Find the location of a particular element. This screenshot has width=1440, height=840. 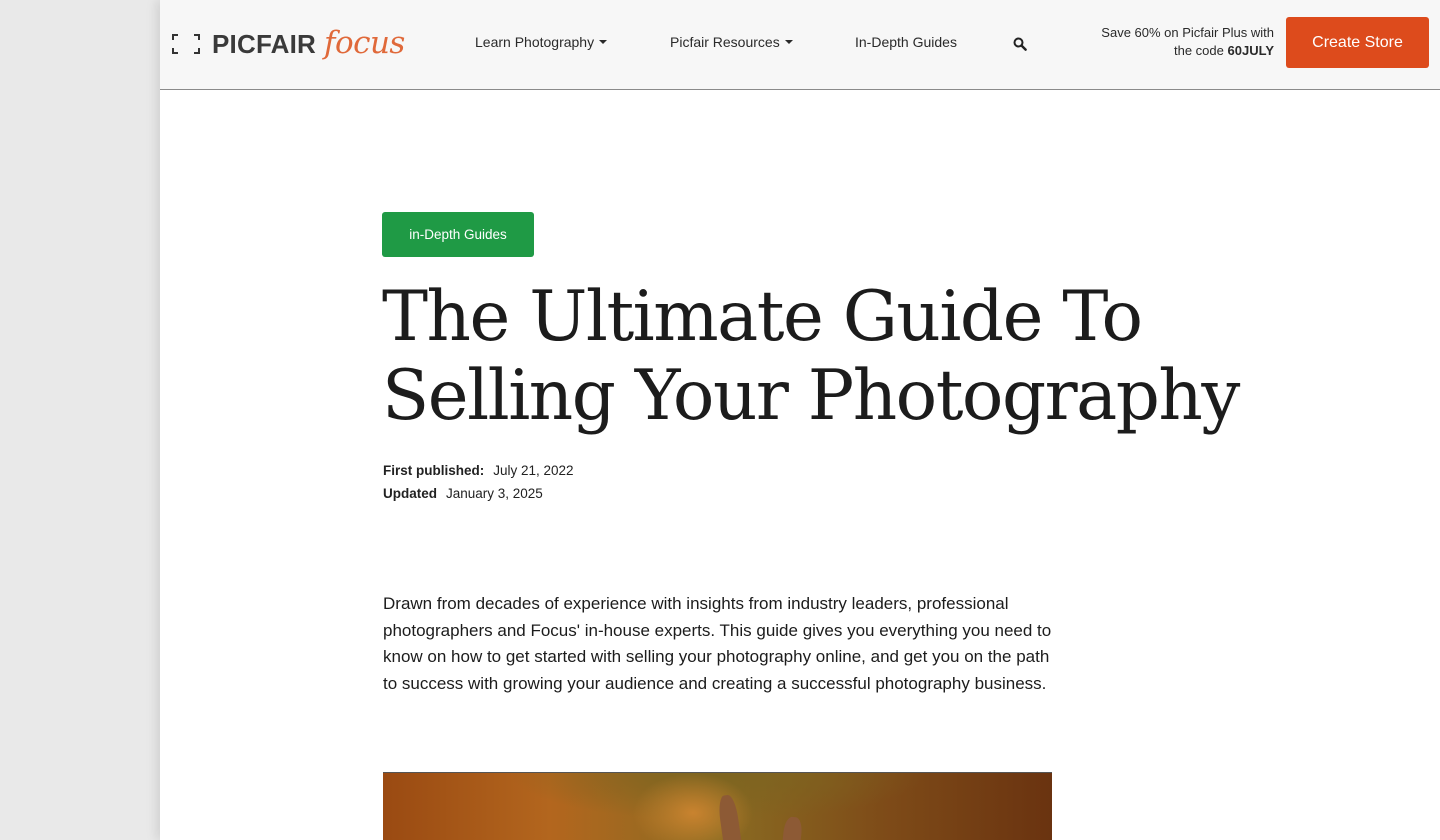

nav-item-label: Picfair Resources is located at coordinates (725, 42).